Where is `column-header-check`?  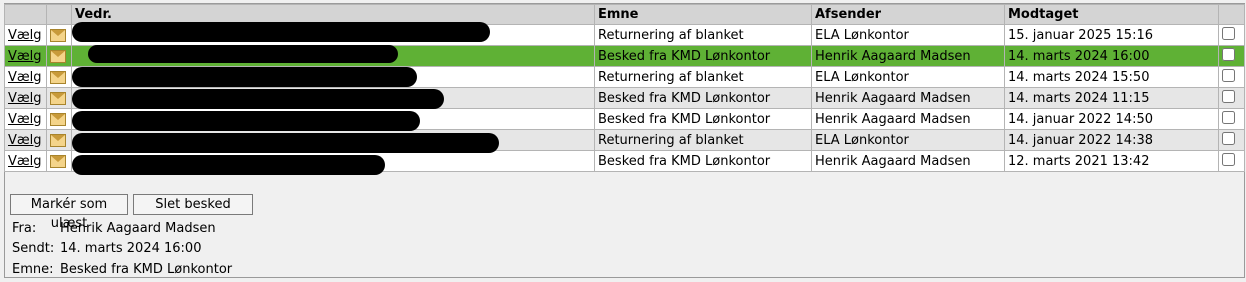
column-header-check is located at coordinates (1231, 14).